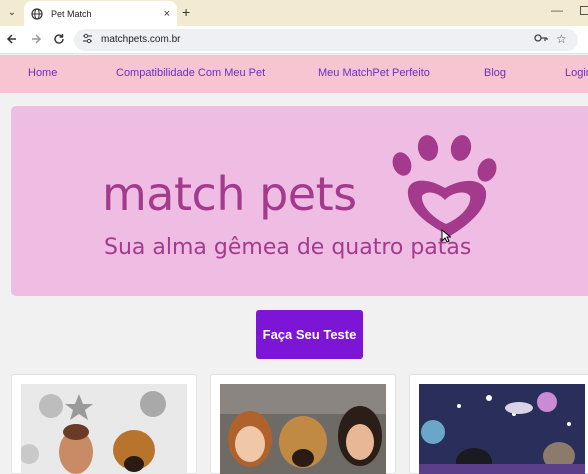 The image size is (588, 474). Describe the element at coordinates (584, 10) in the screenshot. I see `maximize-icon` at that location.